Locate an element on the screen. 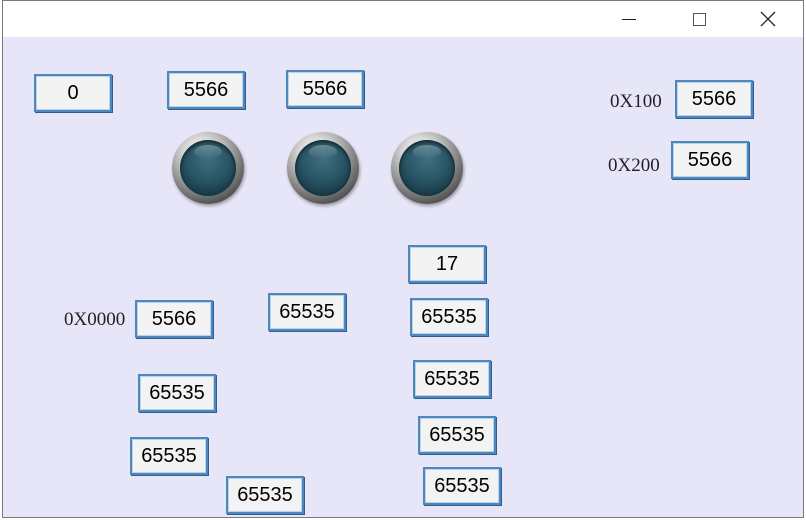 This screenshot has width=806, height=520. maximize-button is located at coordinates (699, 19).